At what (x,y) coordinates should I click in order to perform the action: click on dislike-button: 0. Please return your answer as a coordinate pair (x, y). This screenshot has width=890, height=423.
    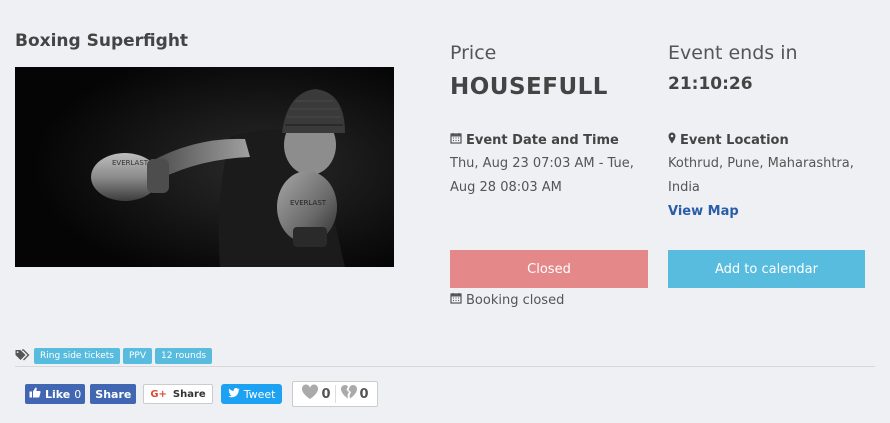
    Looking at the image, I should click on (354, 394).